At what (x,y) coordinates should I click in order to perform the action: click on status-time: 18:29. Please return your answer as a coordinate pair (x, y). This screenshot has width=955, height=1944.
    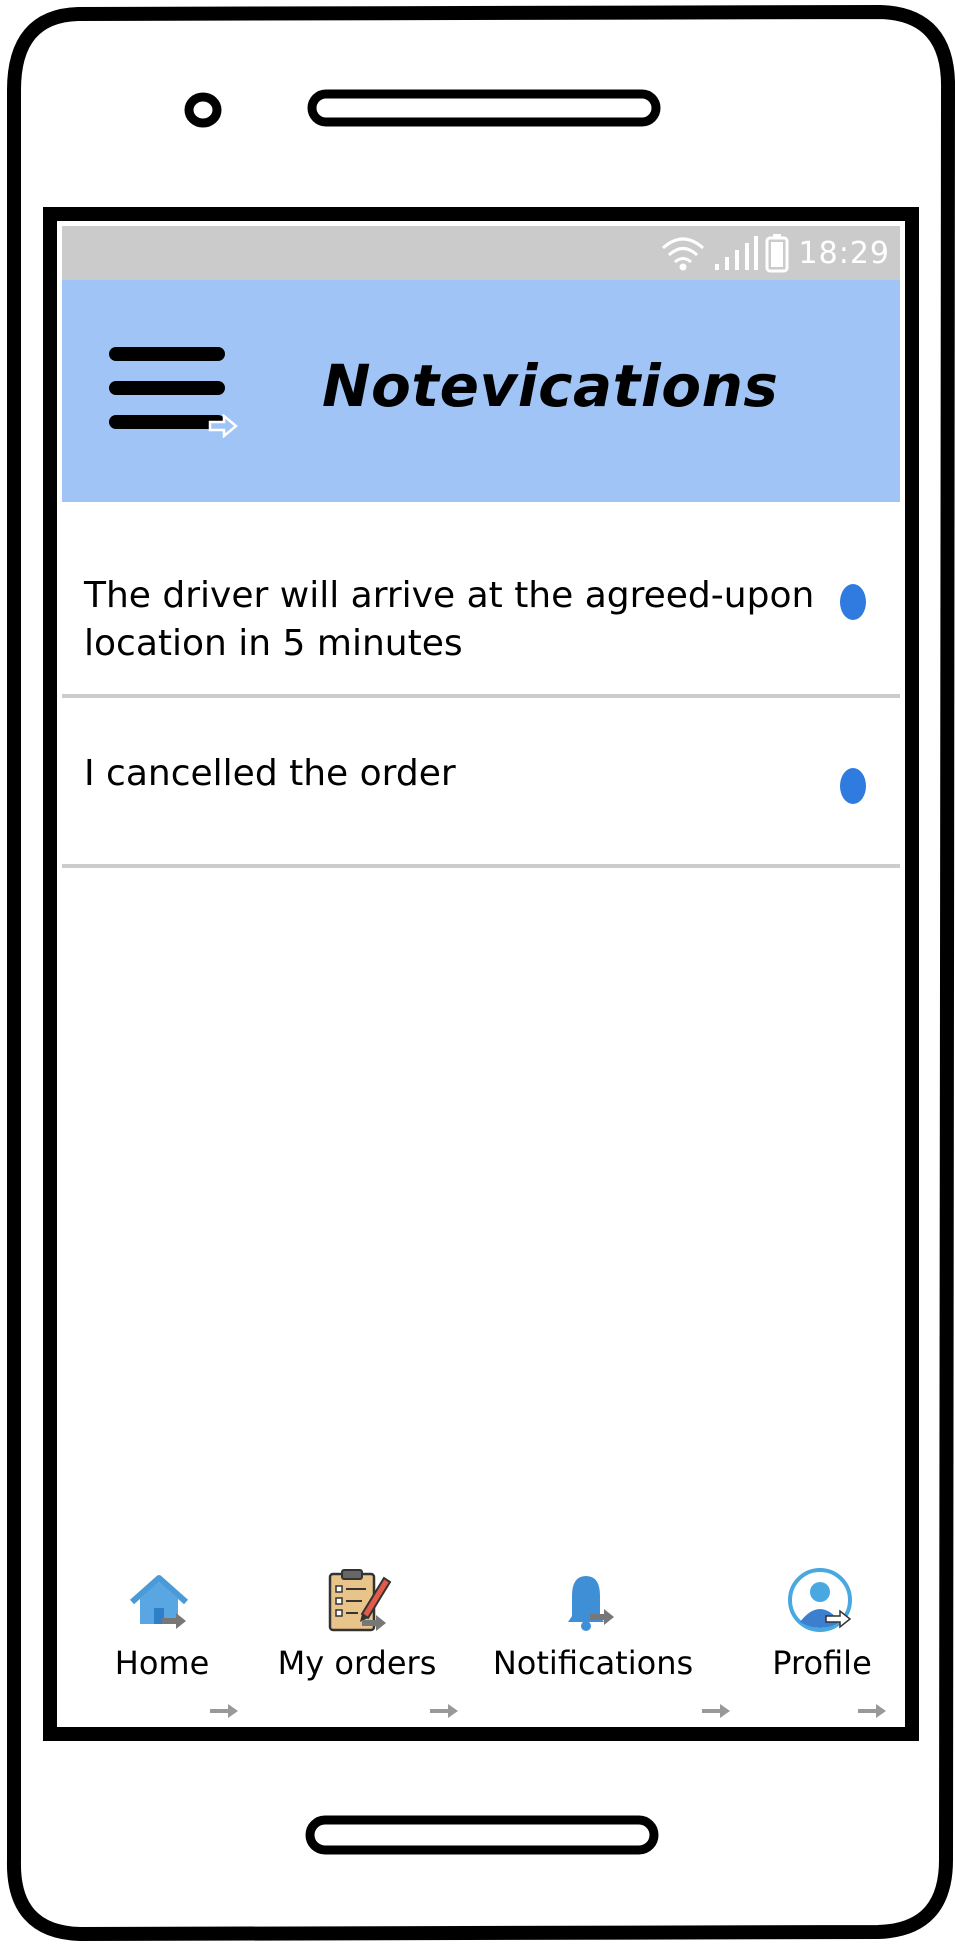
    Looking at the image, I should click on (844, 253).